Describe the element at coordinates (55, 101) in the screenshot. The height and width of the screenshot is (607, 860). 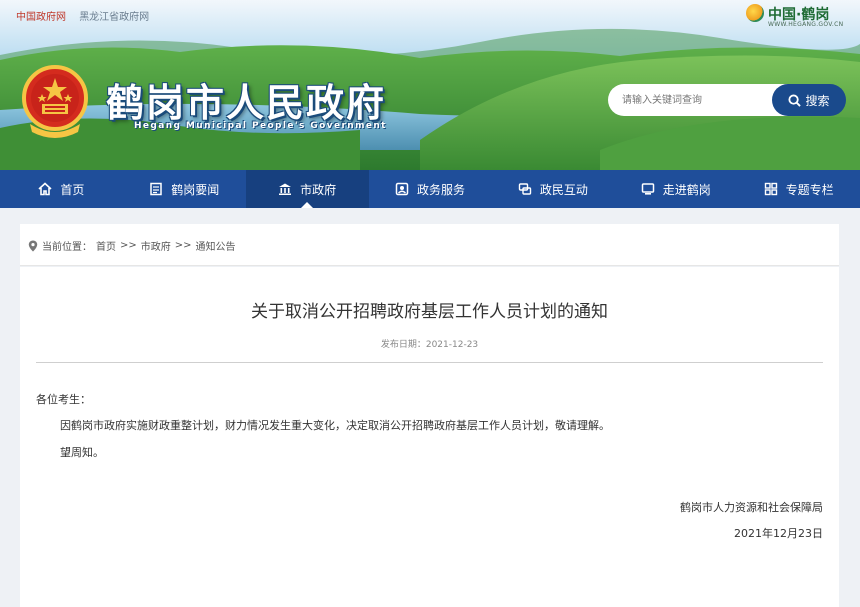
I see `national-emblem-icon` at that location.